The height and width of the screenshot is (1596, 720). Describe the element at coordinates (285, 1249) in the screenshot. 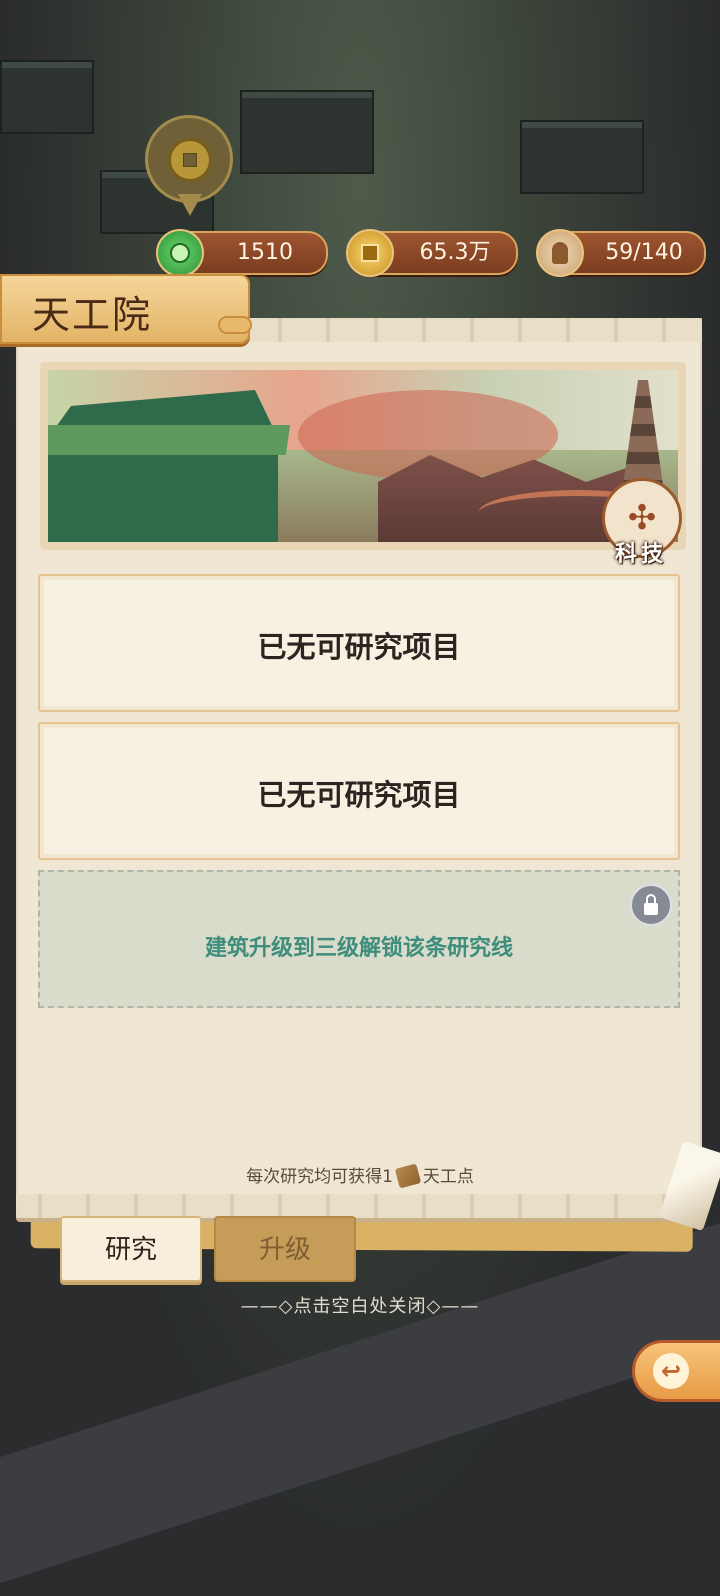

I see `tab-upgrade: 升级` at that location.